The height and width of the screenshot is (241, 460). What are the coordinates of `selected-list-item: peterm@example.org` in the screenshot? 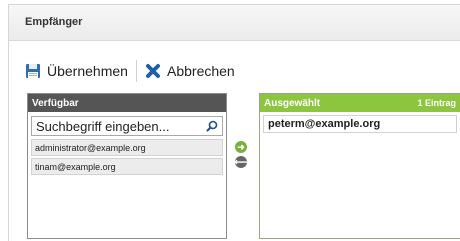 It's located at (360, 124).